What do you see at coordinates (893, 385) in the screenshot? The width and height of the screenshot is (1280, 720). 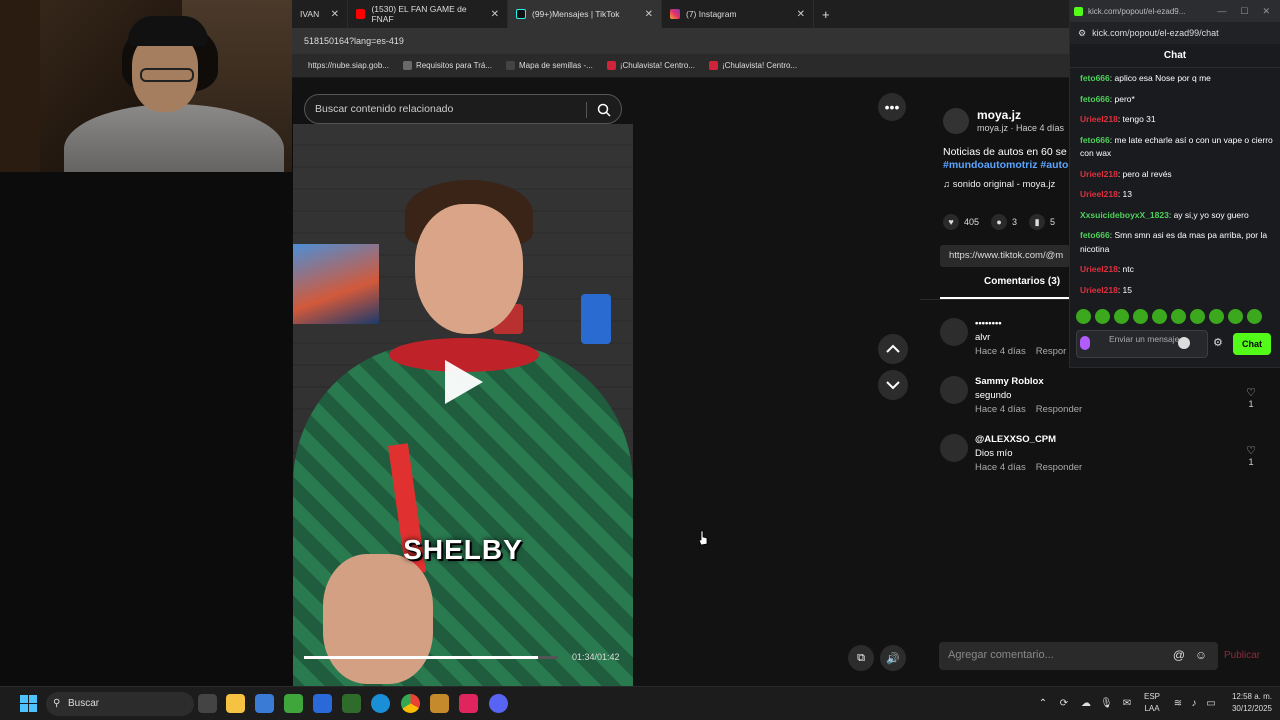 I see `next-video-button` at bounding box center [893, 385].